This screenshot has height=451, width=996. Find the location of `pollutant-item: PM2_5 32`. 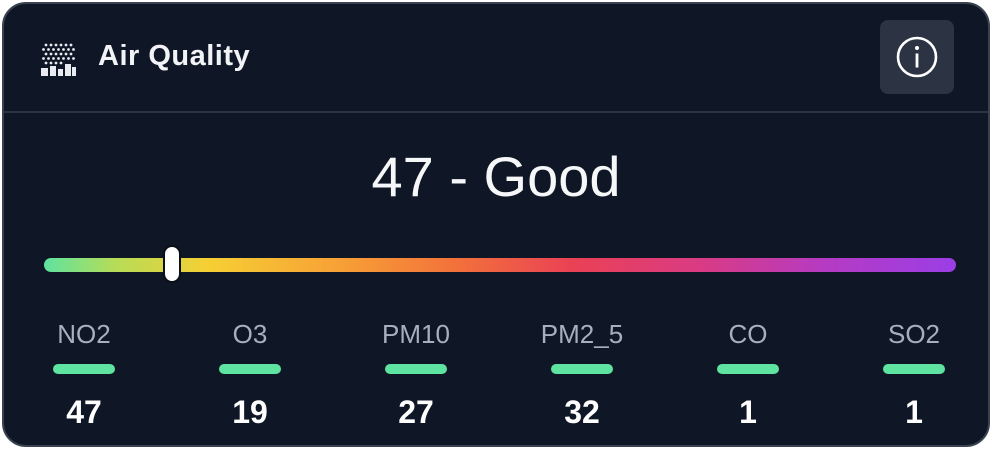

pollutant-item: PM2_5 32 is located at coordinates (582, 373).